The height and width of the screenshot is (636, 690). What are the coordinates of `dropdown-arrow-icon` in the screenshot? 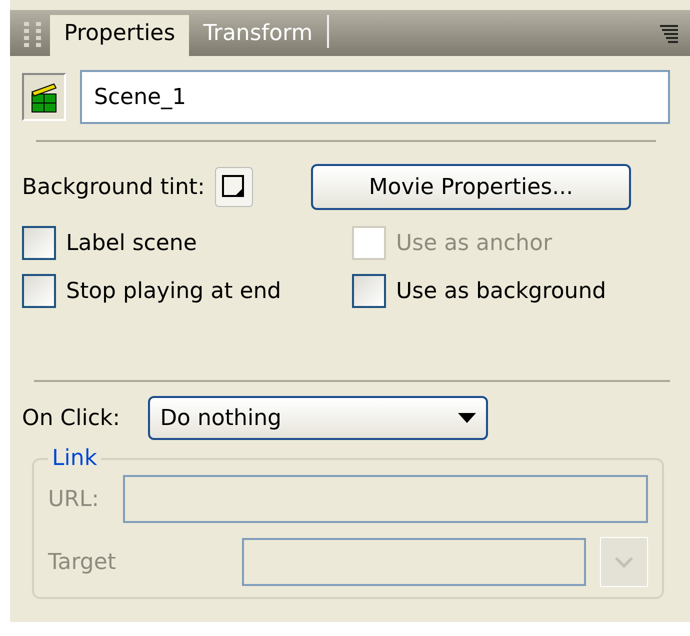 It's located at (467, 418).